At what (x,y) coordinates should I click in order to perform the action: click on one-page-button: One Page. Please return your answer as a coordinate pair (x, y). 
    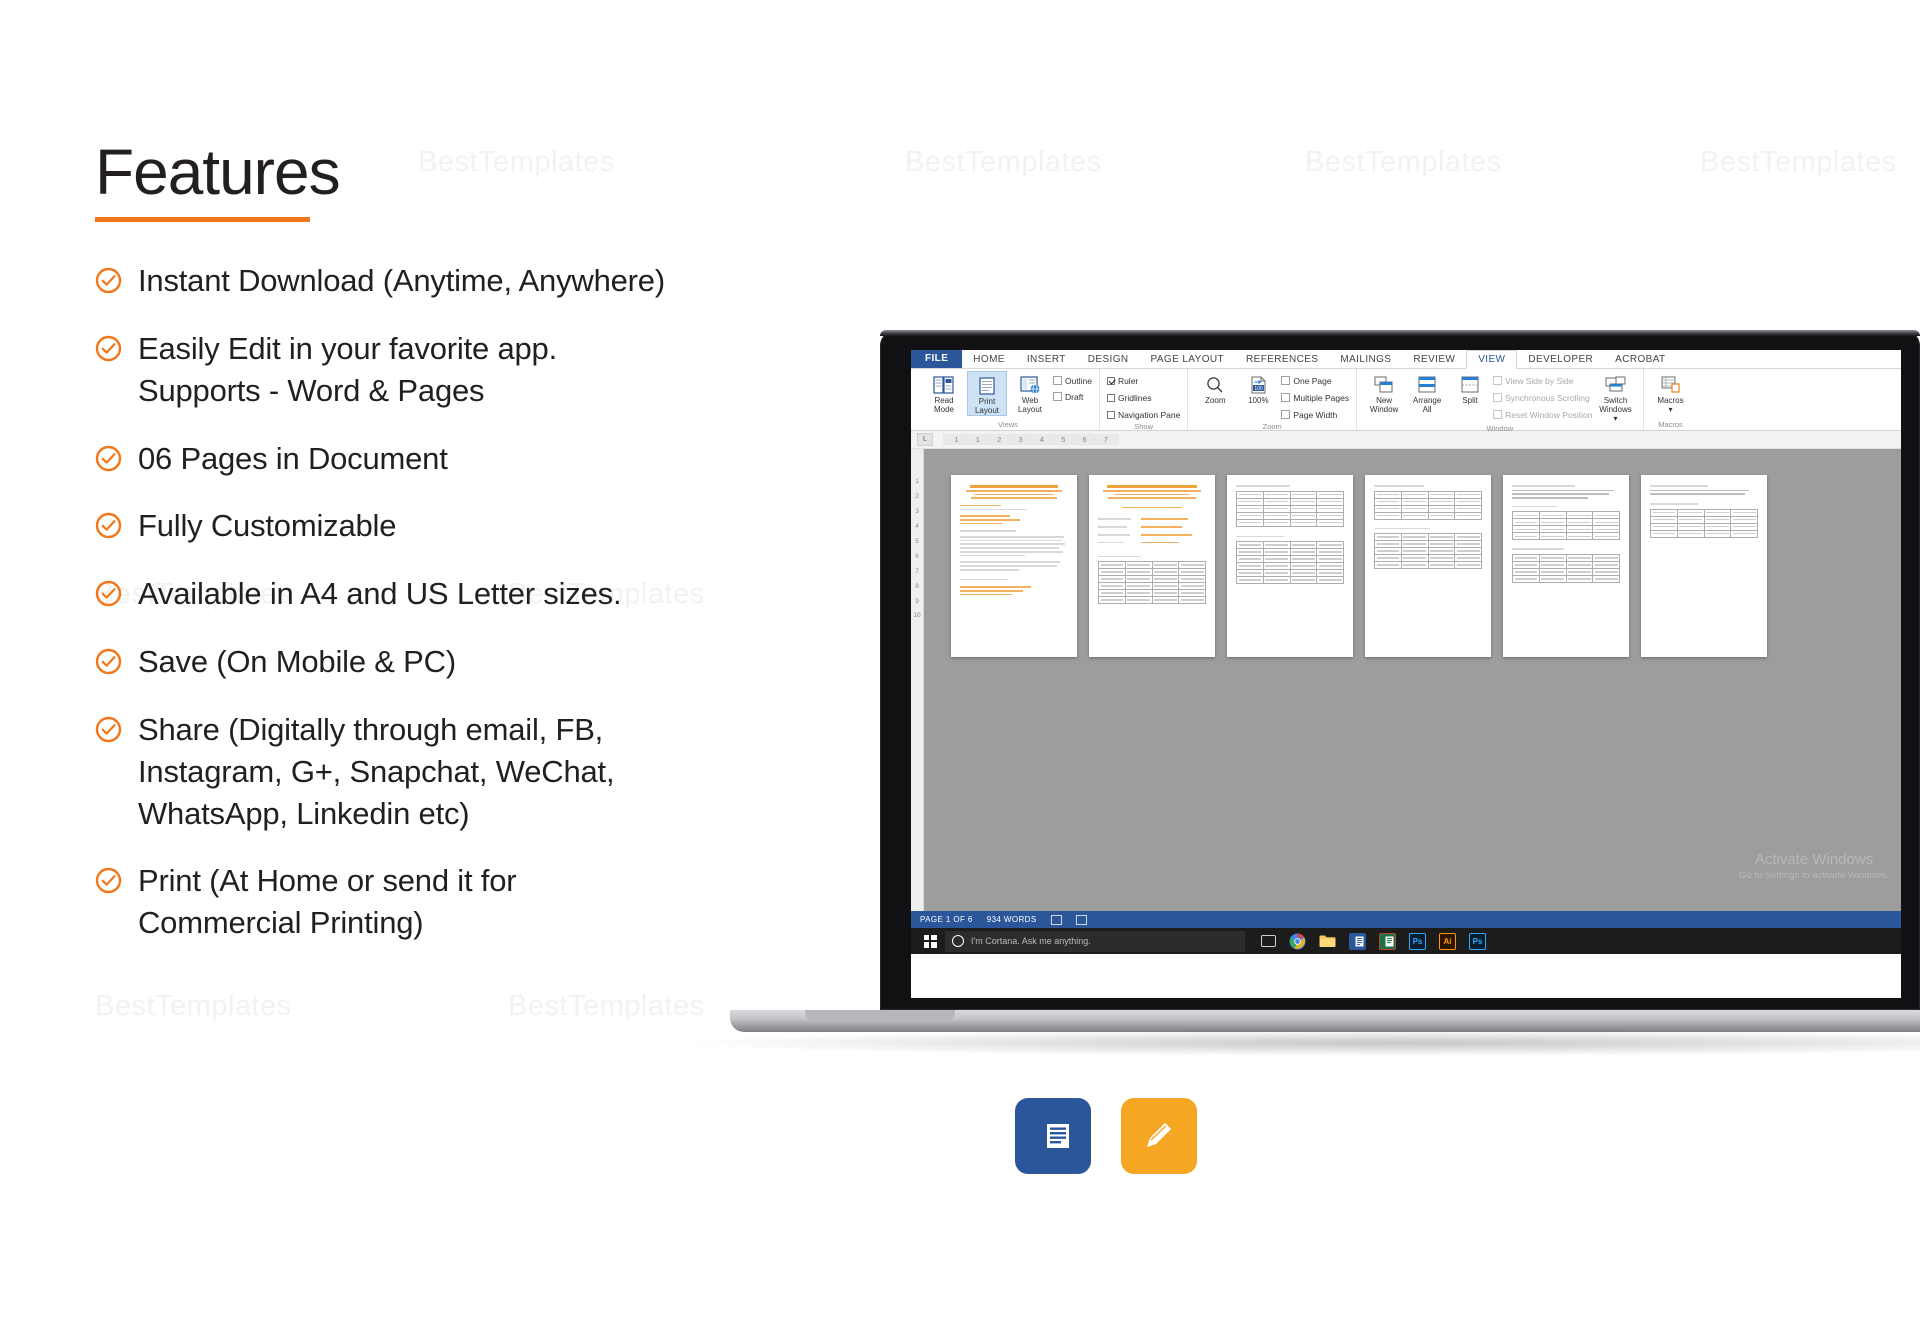
    Looking at the image, I should click on (1315, 380).